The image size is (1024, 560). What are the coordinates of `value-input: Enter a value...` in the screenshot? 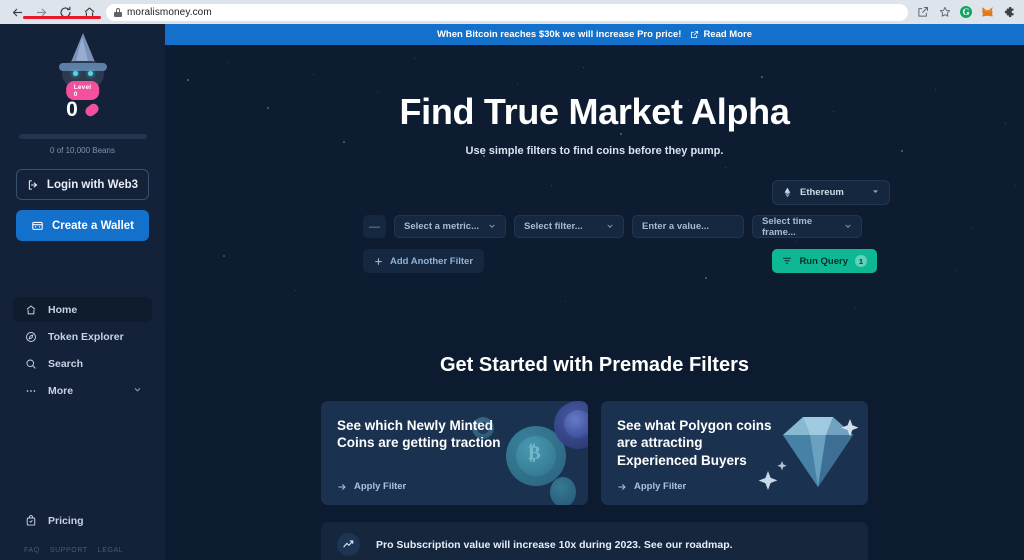 It's located at (688, 226).